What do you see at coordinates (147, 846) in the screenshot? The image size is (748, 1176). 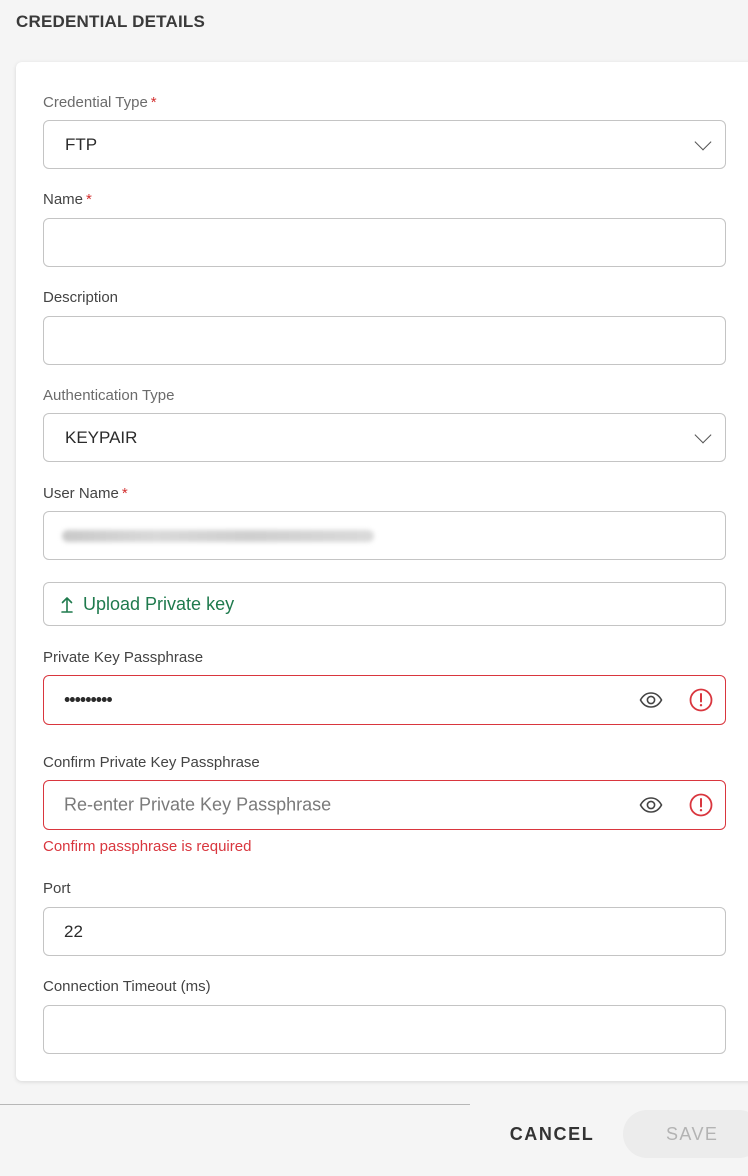 I see `confirm-passphrase-error: Confirm passphrase is required` at bounding box center [147, 846].